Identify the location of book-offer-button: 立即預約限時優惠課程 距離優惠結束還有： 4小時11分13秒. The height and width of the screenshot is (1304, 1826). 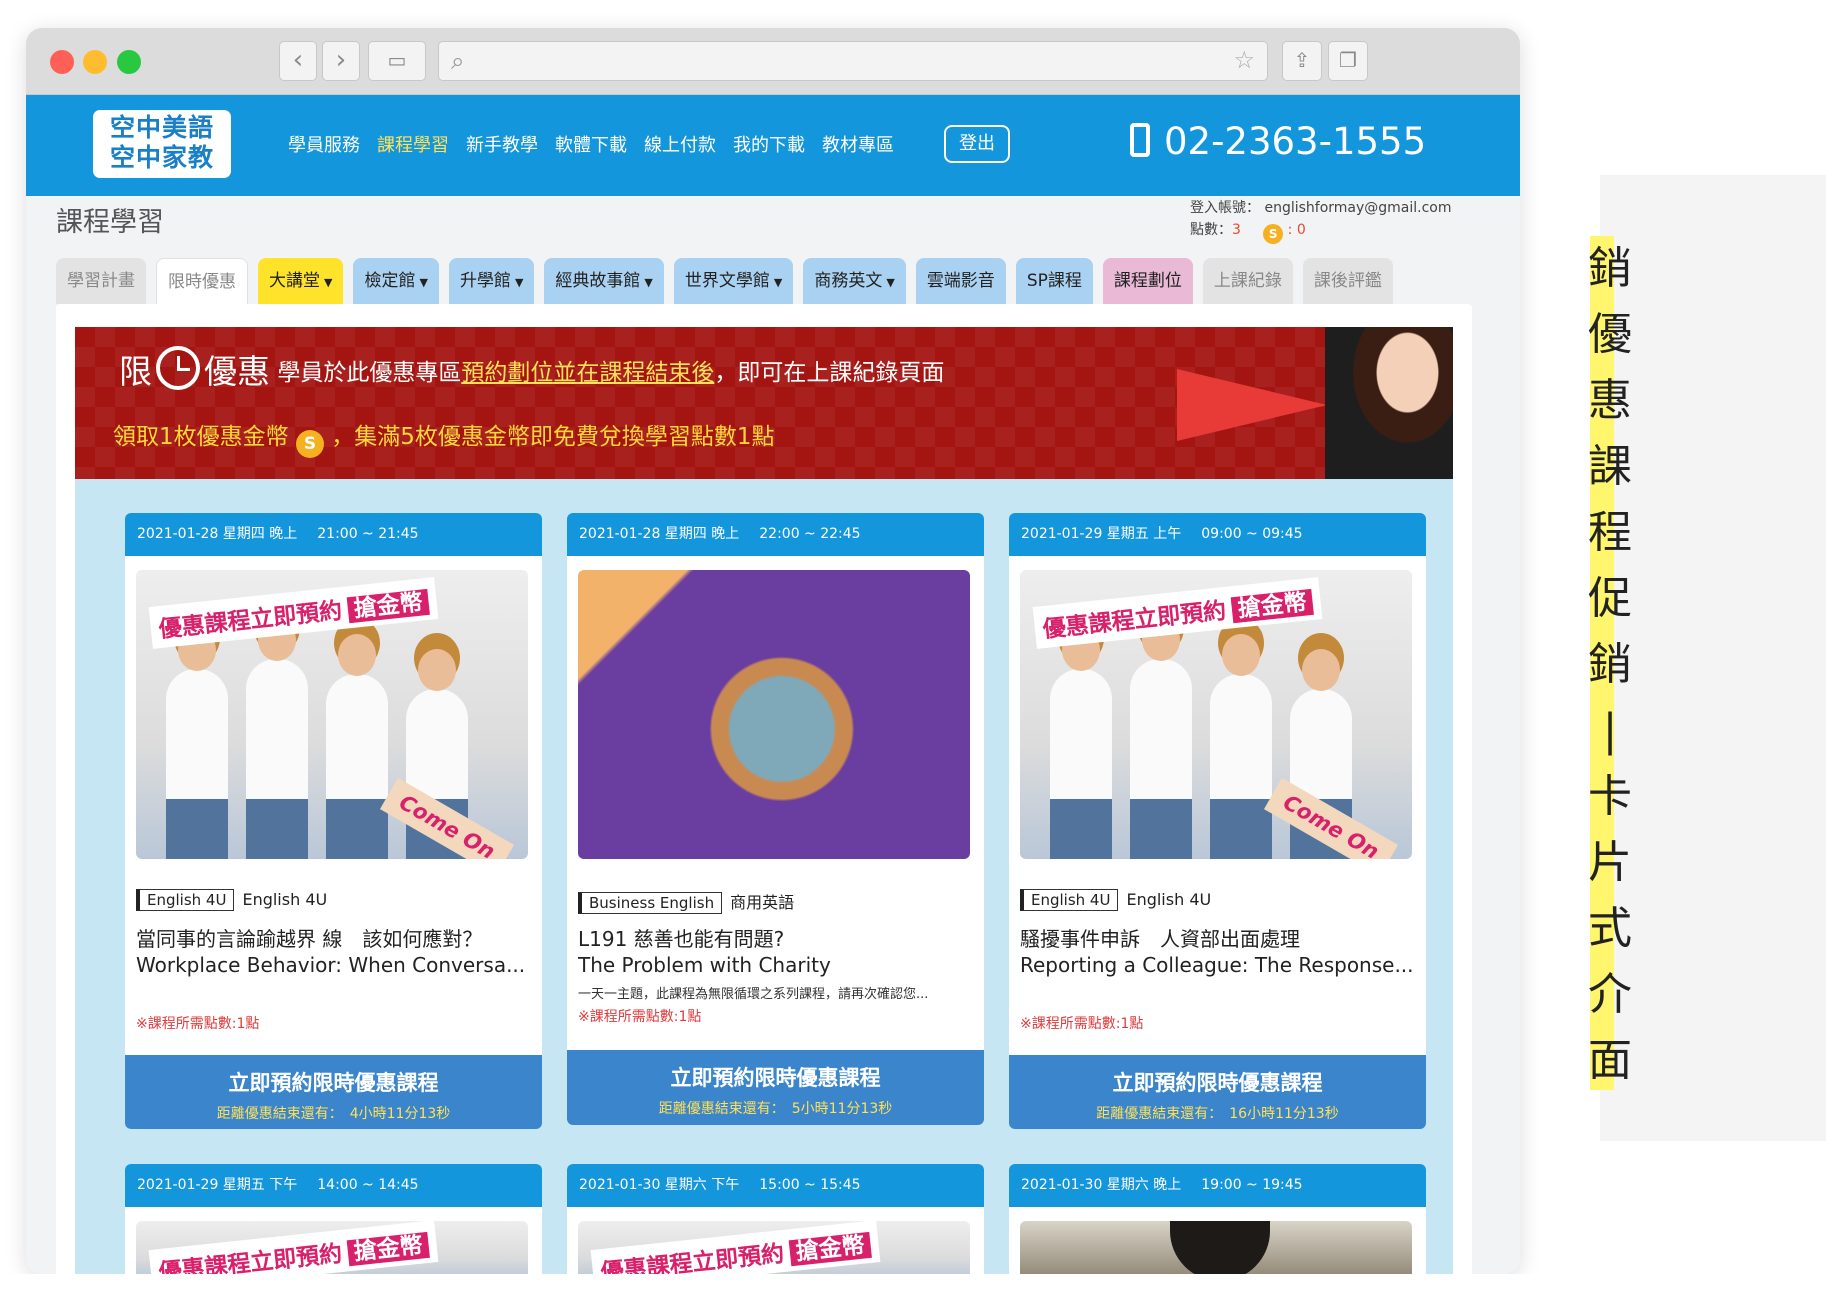
(333, 1092).